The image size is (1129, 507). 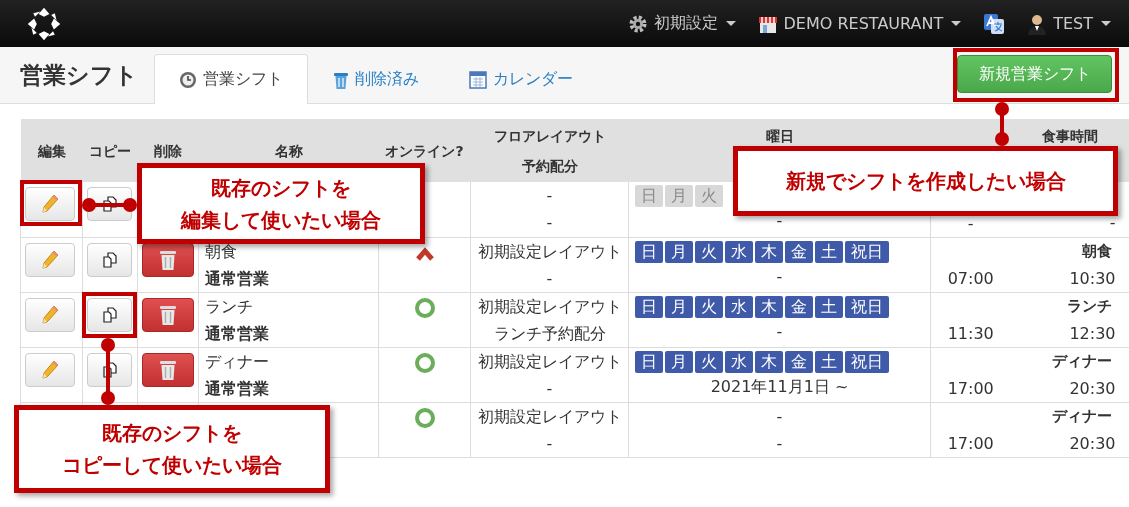 I want to click on start-time: 07:00, so click(x=970, y=278).